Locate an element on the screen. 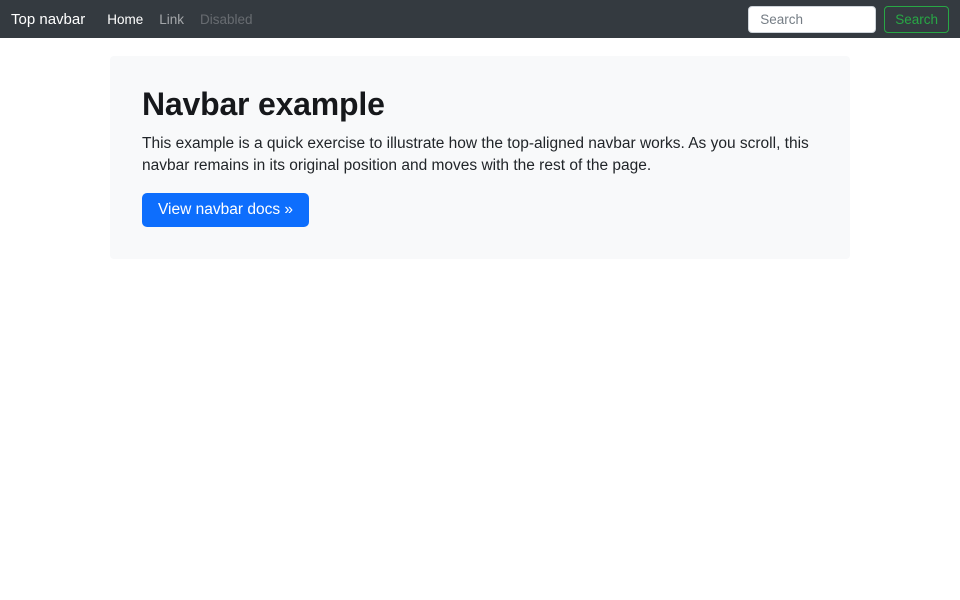  navbar-nav: Home Link Disabled is located at coordinates (179, 19).